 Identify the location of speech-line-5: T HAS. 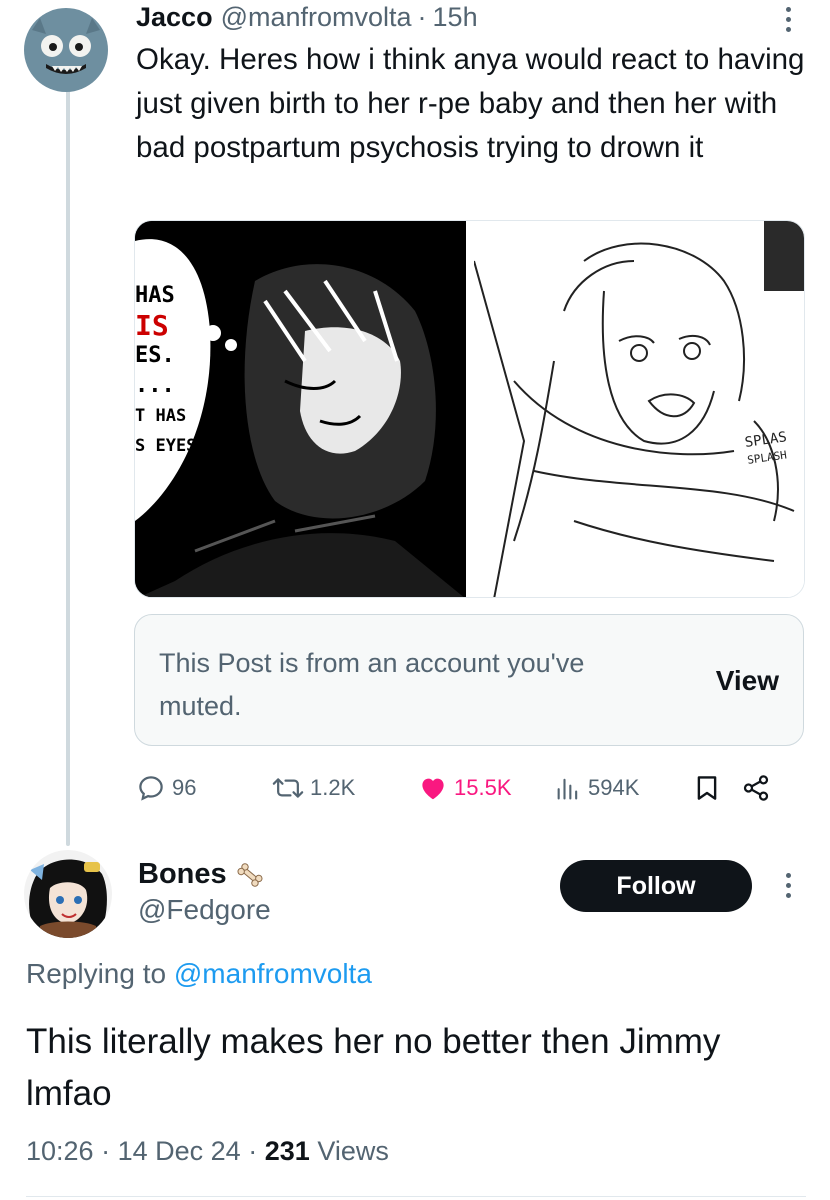
(161, 416).